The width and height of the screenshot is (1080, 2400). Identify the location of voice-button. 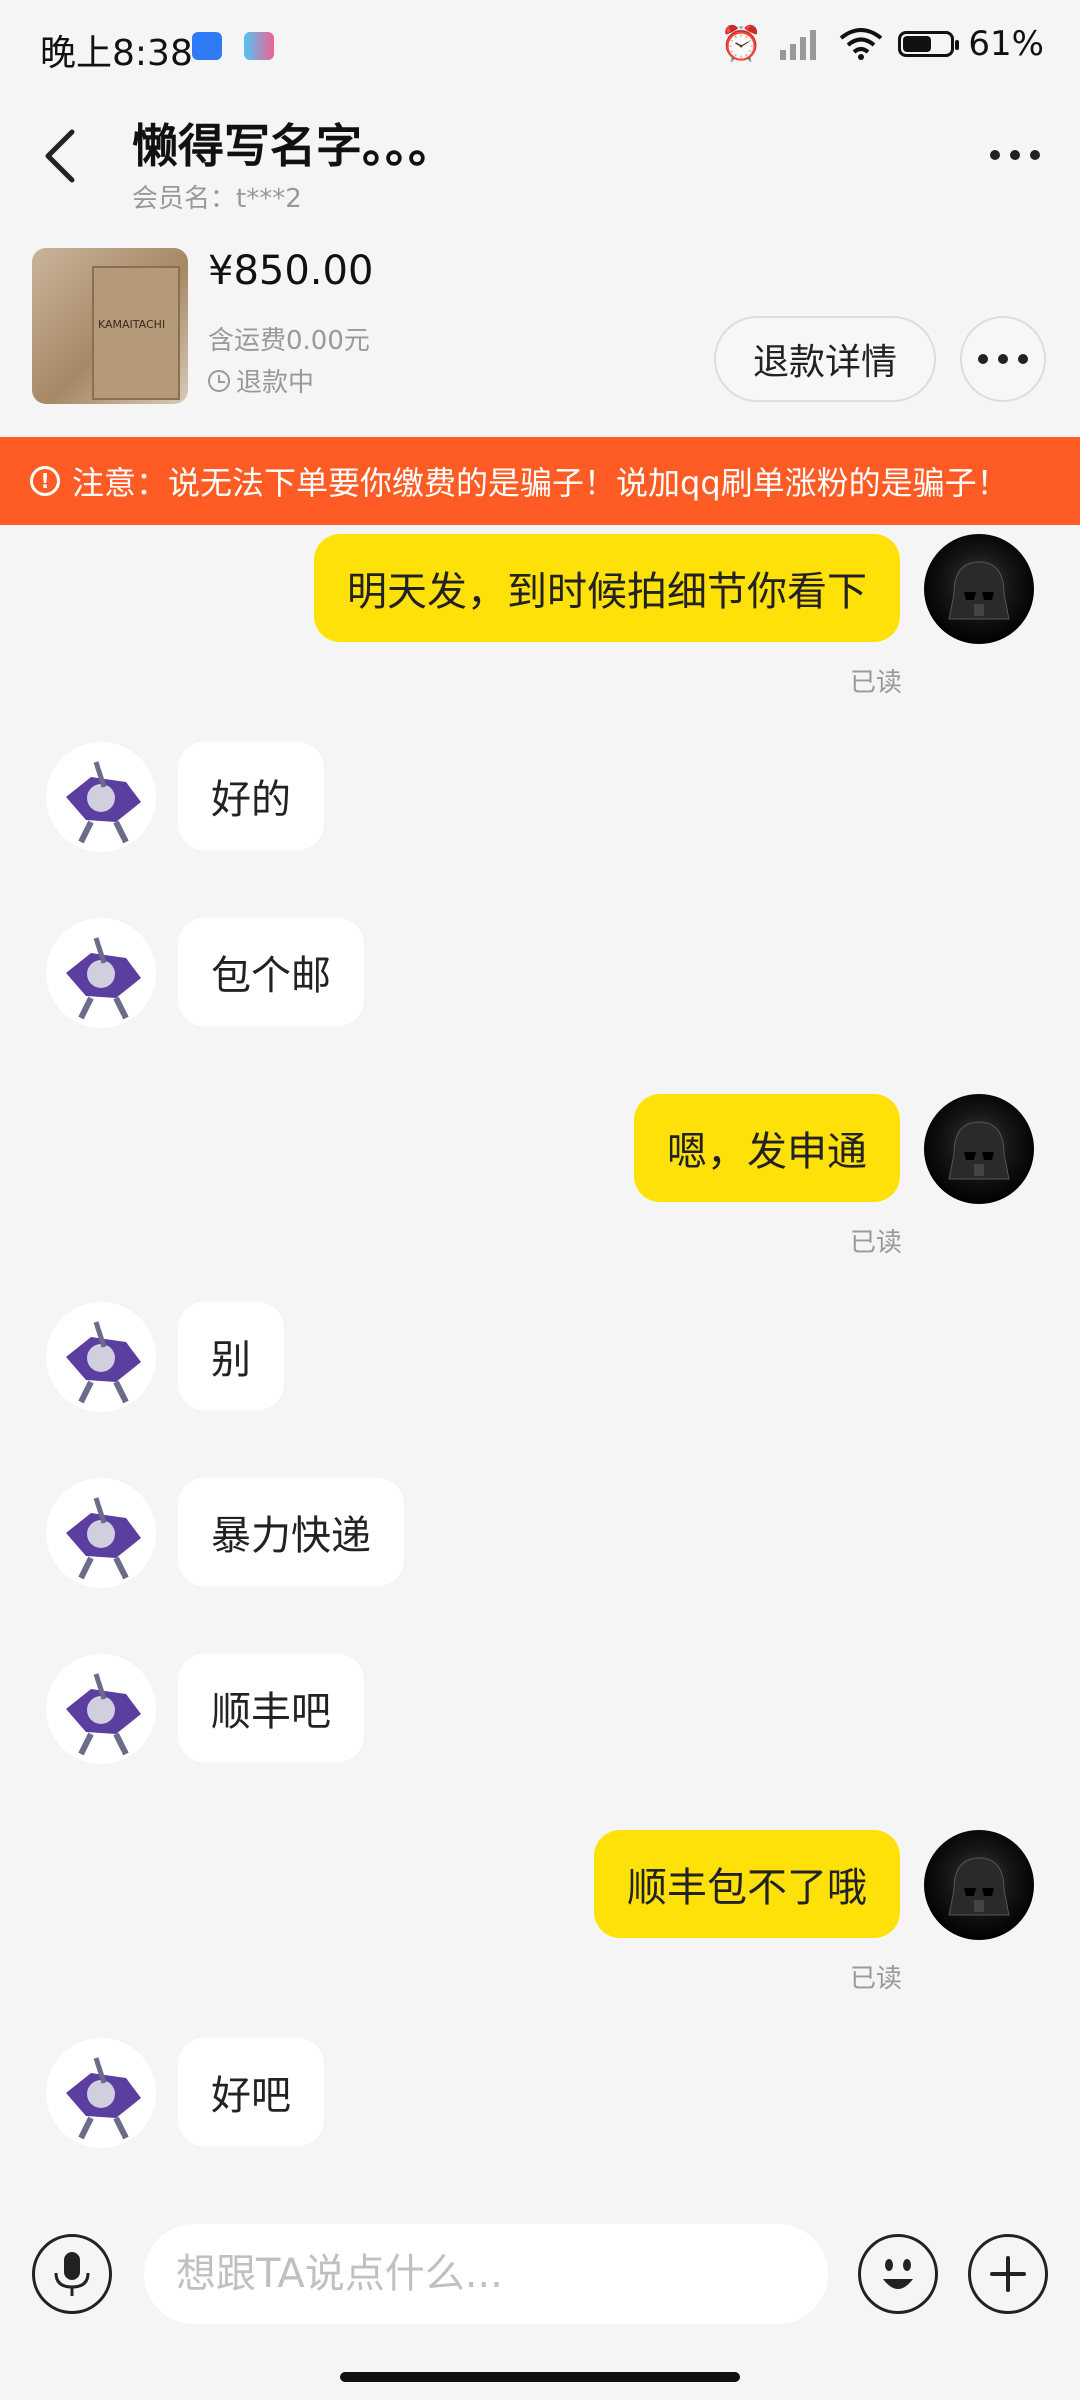
(72, 2274).